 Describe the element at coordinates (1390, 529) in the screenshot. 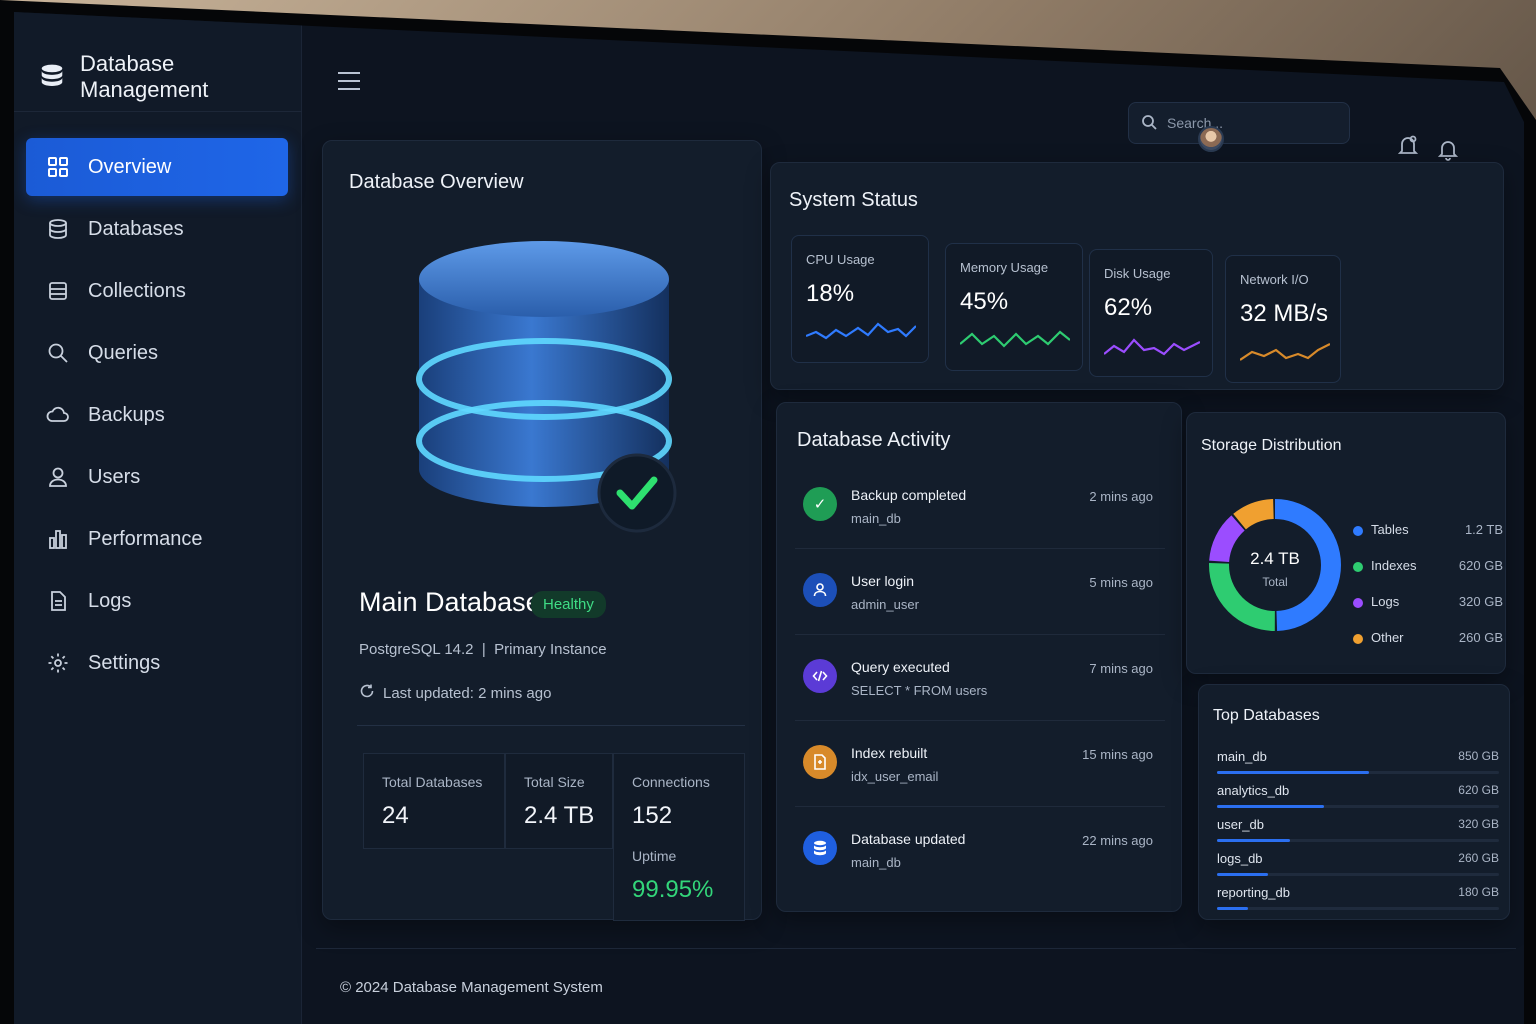

I see `legend-name: Tables` at that location.